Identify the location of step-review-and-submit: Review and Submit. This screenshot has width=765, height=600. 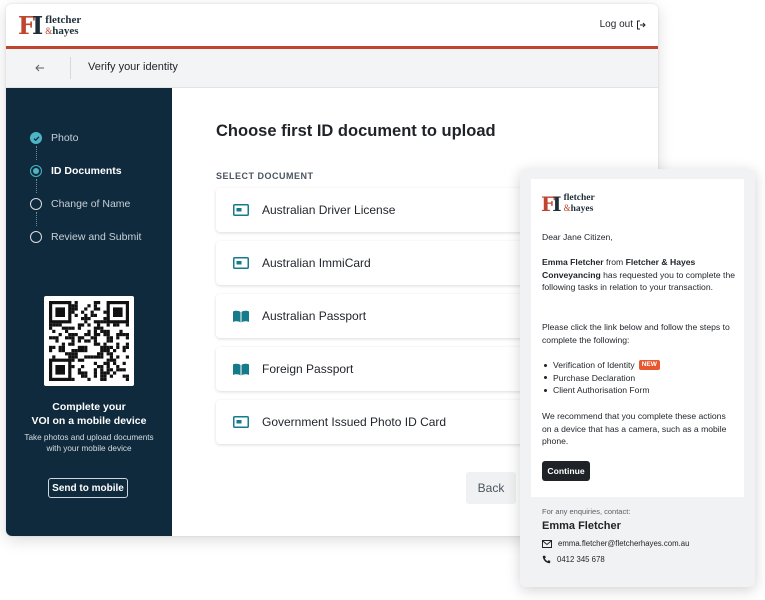
(85, 237).